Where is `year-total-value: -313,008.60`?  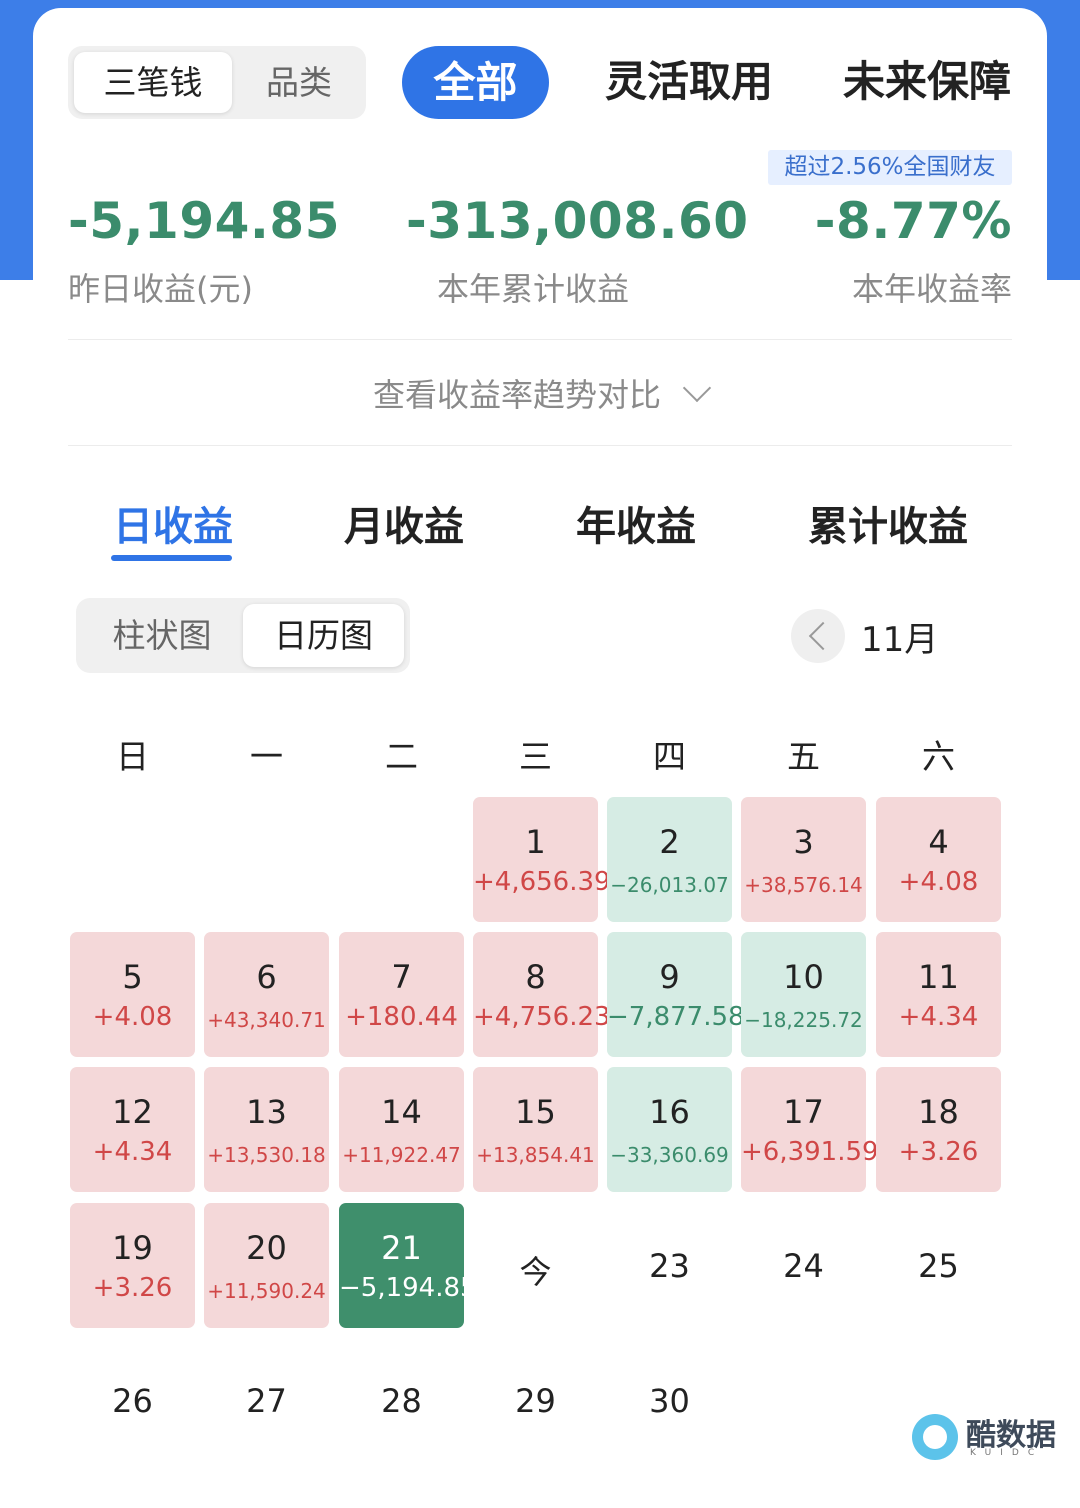
year-total-value: -313,008.60 is located at coordinates (577, 221).